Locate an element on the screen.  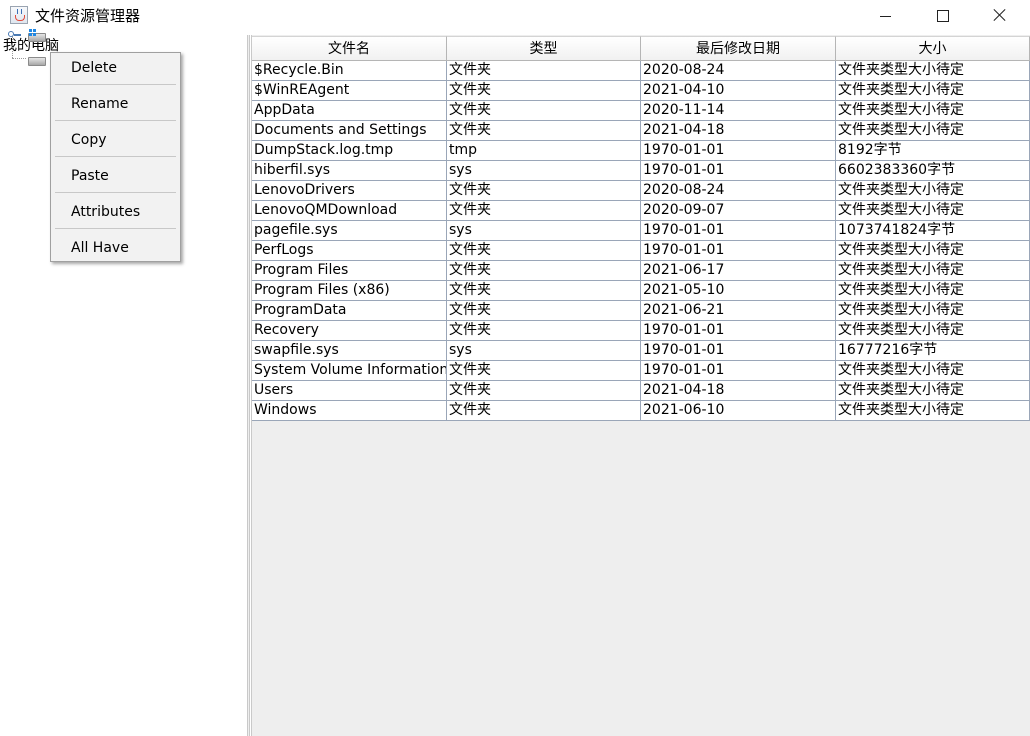
cell-name: LenovoQMDownload is located at coordinates (349, 211).